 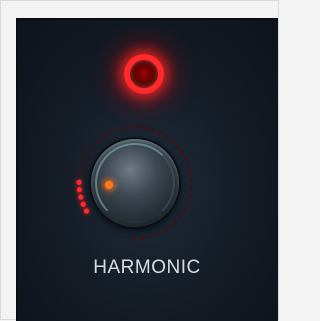 I want to click on knob-indicator-dot, so click(x=109, y=185).